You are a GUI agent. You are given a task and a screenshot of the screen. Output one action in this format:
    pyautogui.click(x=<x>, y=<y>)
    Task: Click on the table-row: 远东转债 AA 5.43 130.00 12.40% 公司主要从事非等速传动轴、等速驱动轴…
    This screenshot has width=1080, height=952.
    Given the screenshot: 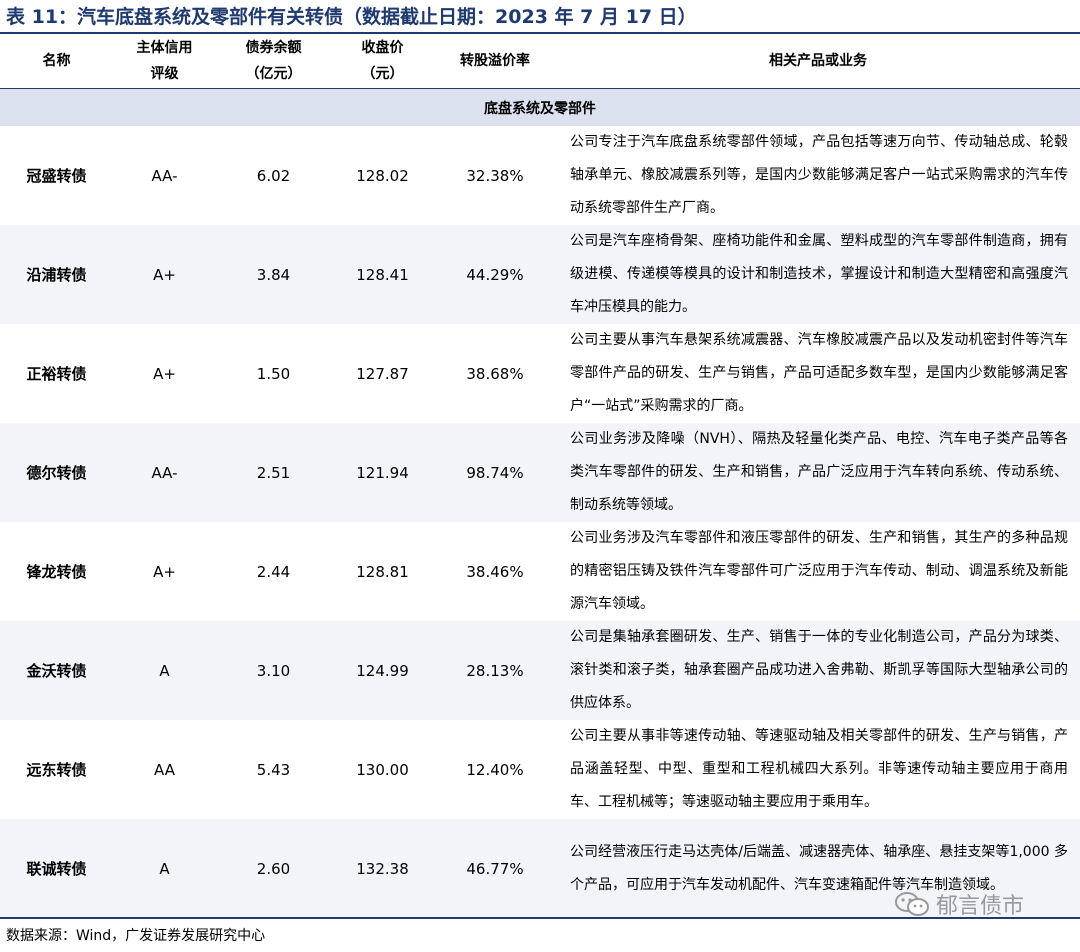 What is the action you would take?
    pyautogui.click(x=540, y=769)
    